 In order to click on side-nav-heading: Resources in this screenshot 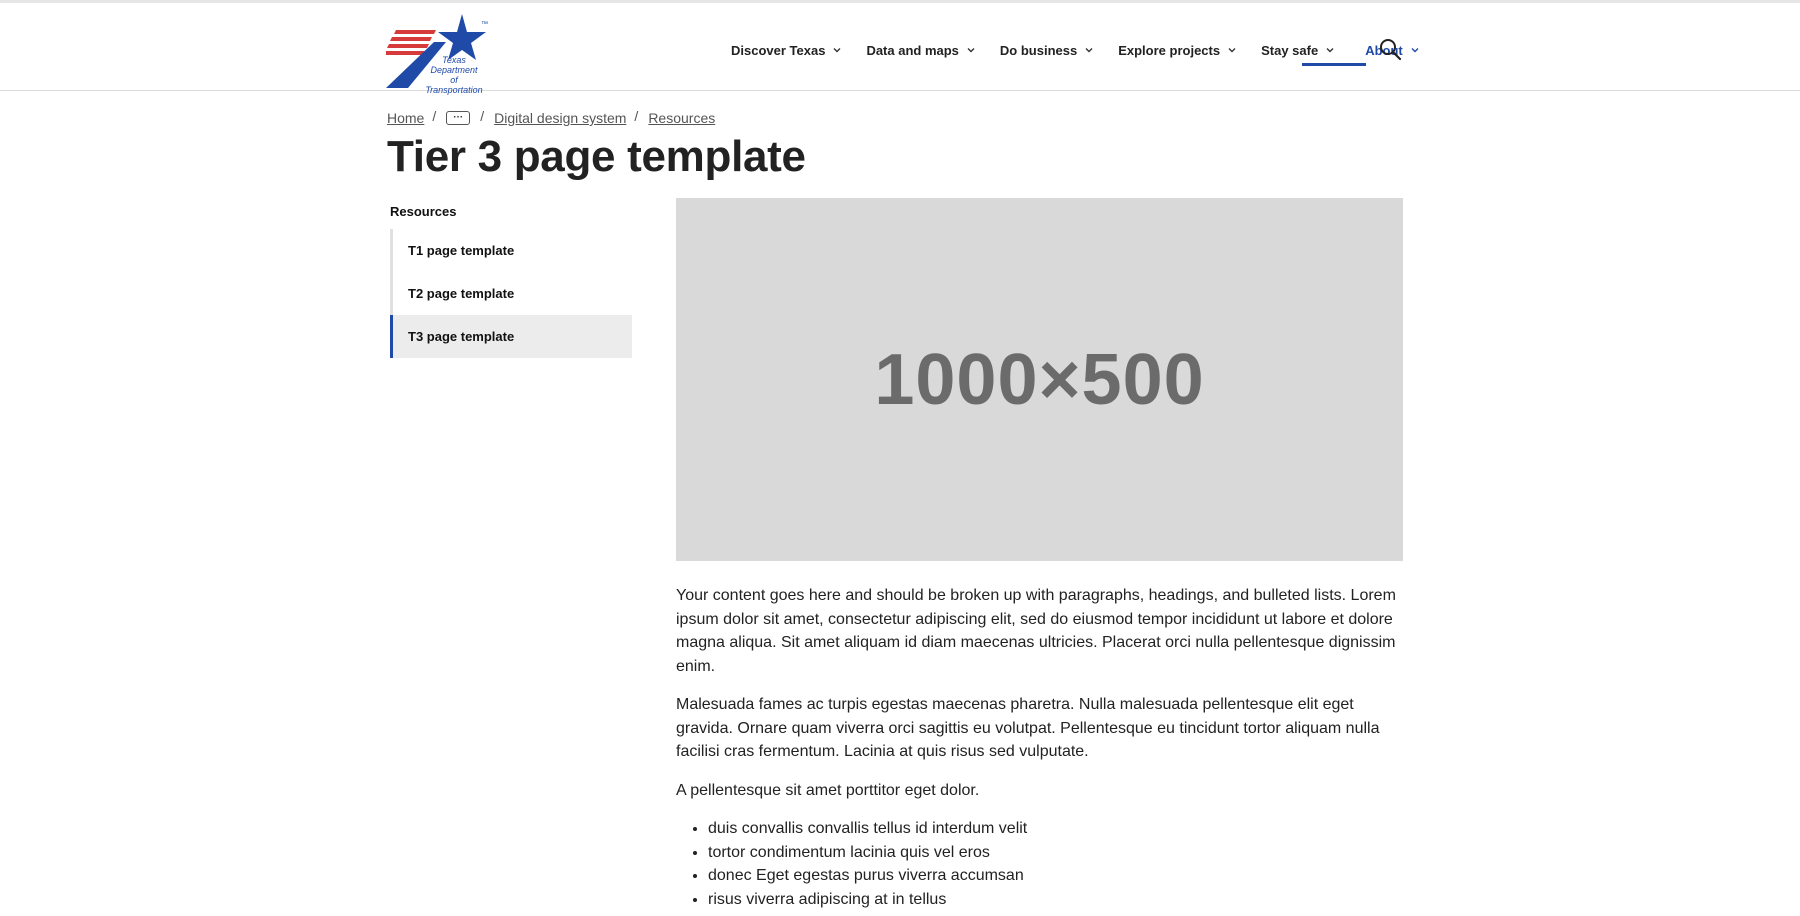, I will do `click(423, 211)`.